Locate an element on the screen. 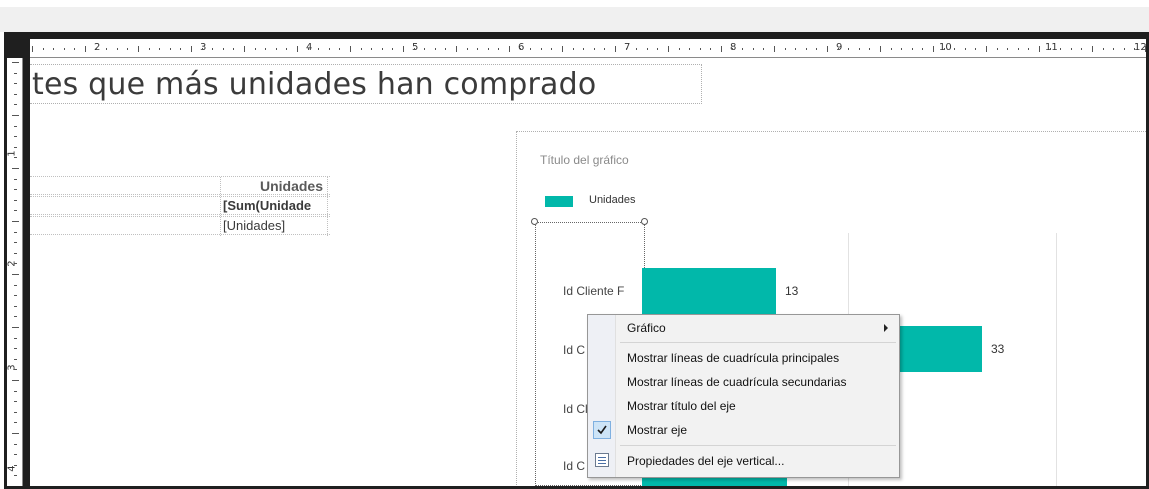  table-detail-row: [Unidades] is located at coordinates (180, 226).